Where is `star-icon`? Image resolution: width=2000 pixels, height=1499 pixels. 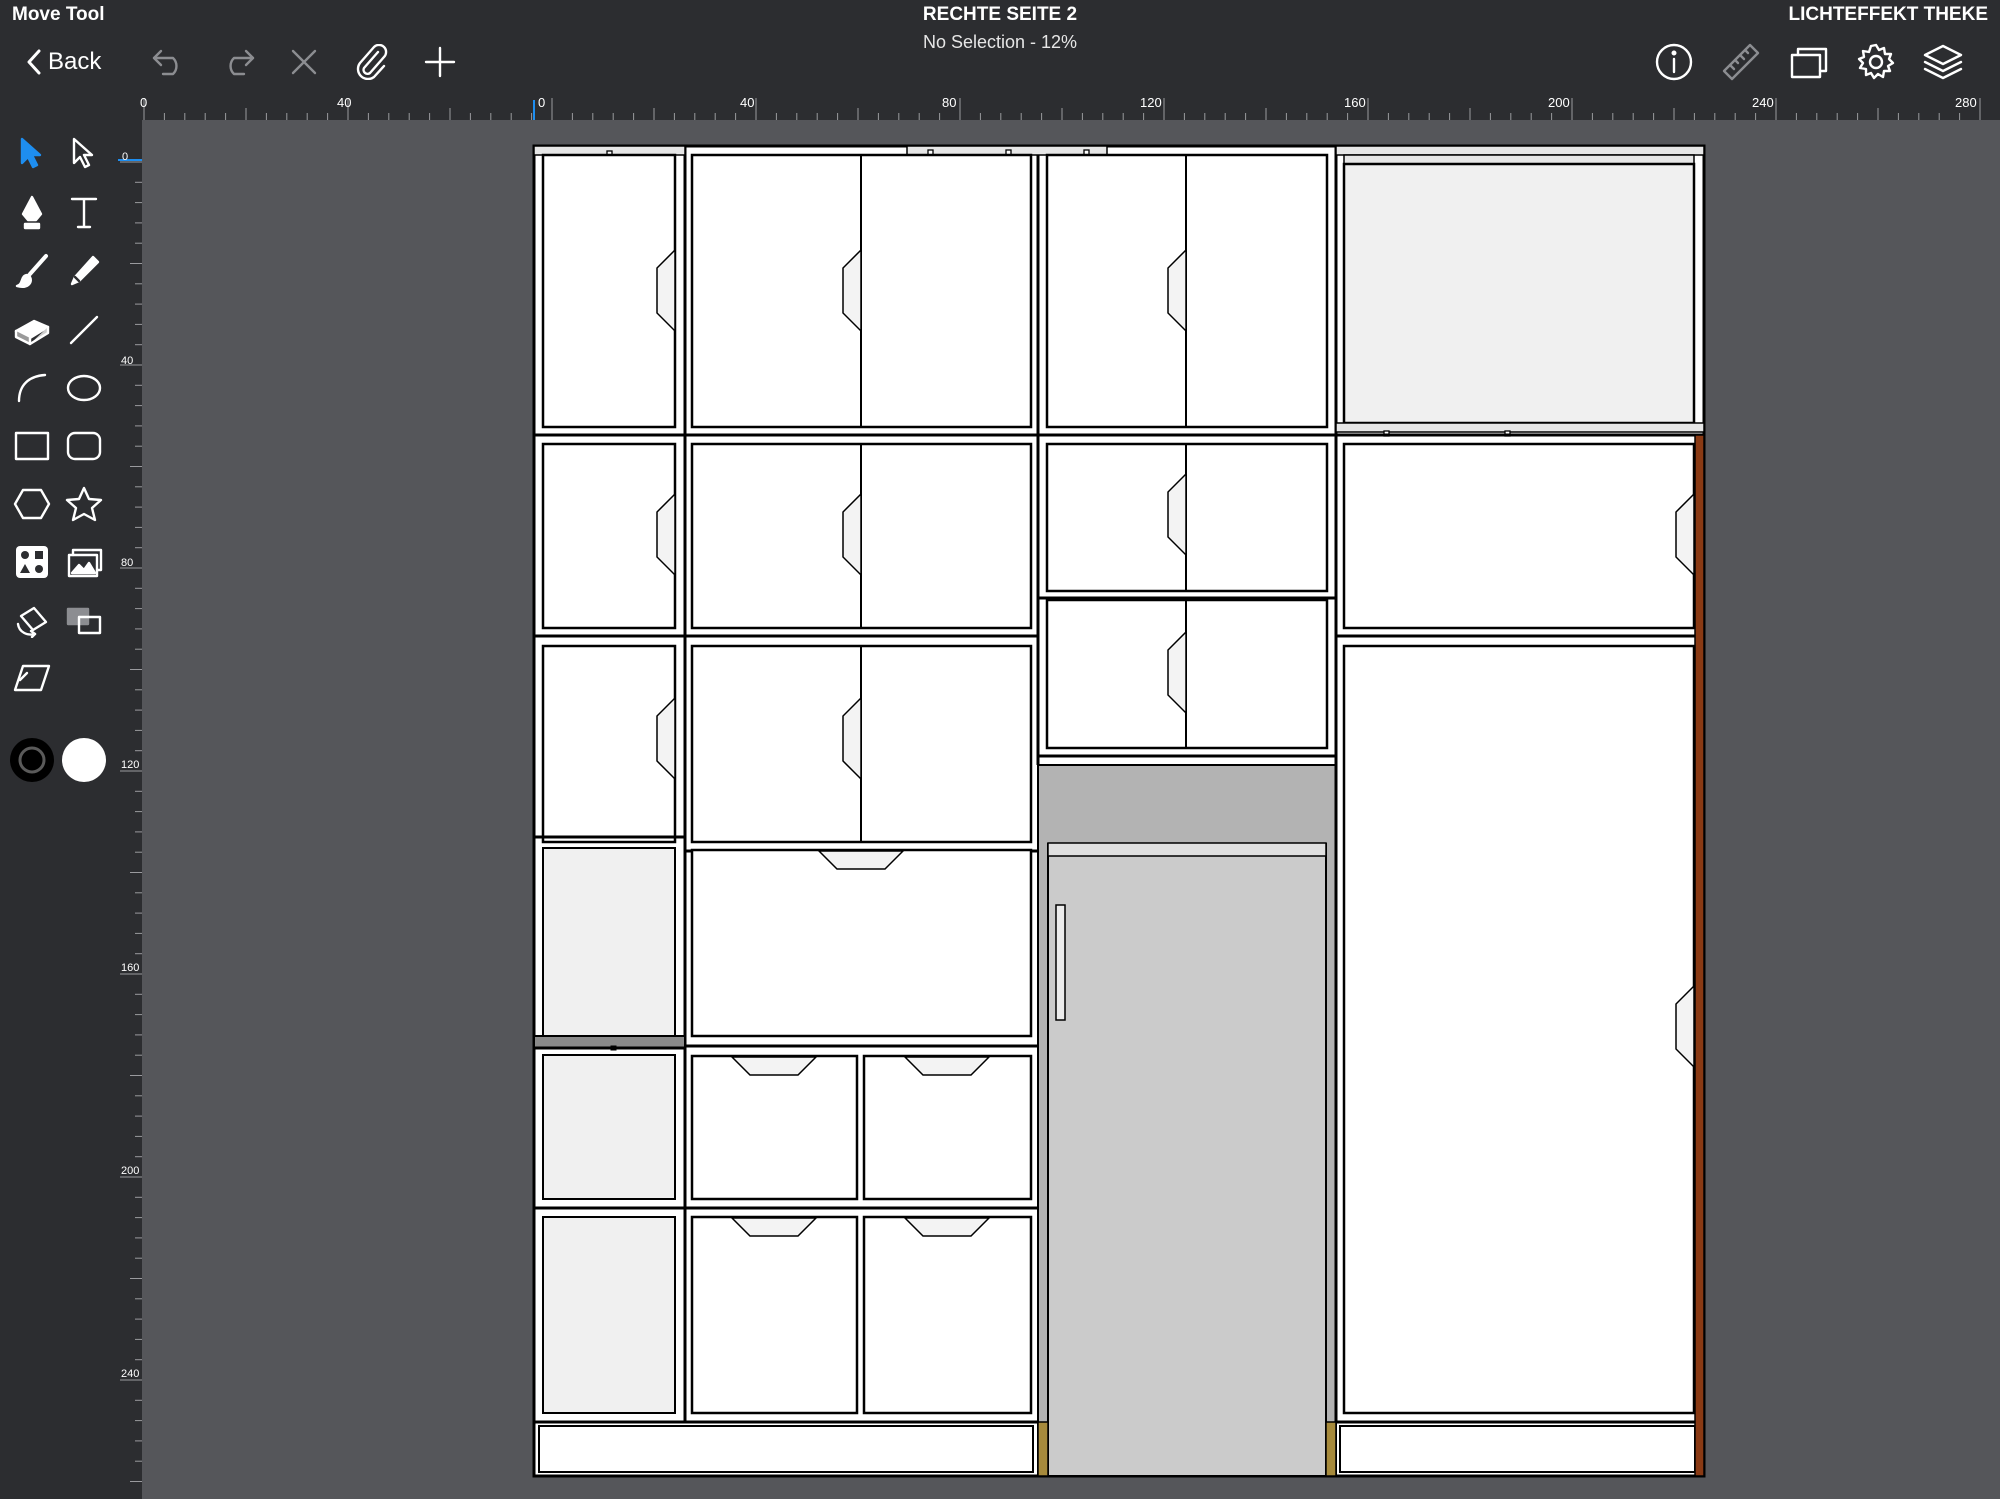 star-icon is located at coordinates (84, 504).